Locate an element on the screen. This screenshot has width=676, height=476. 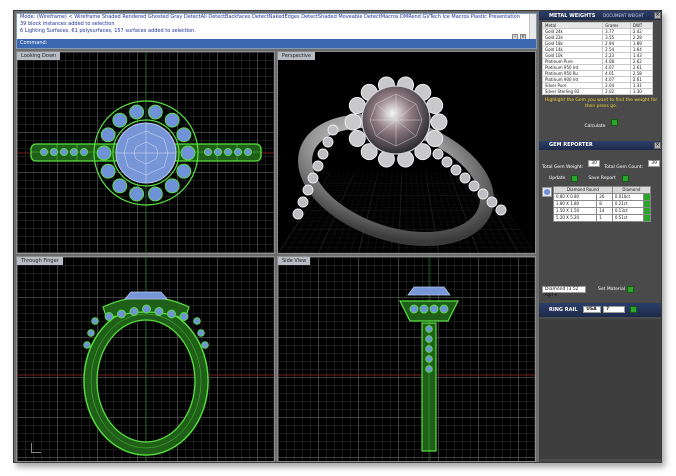
gem-table-cell: 1 is located at coordinates (604, 218).